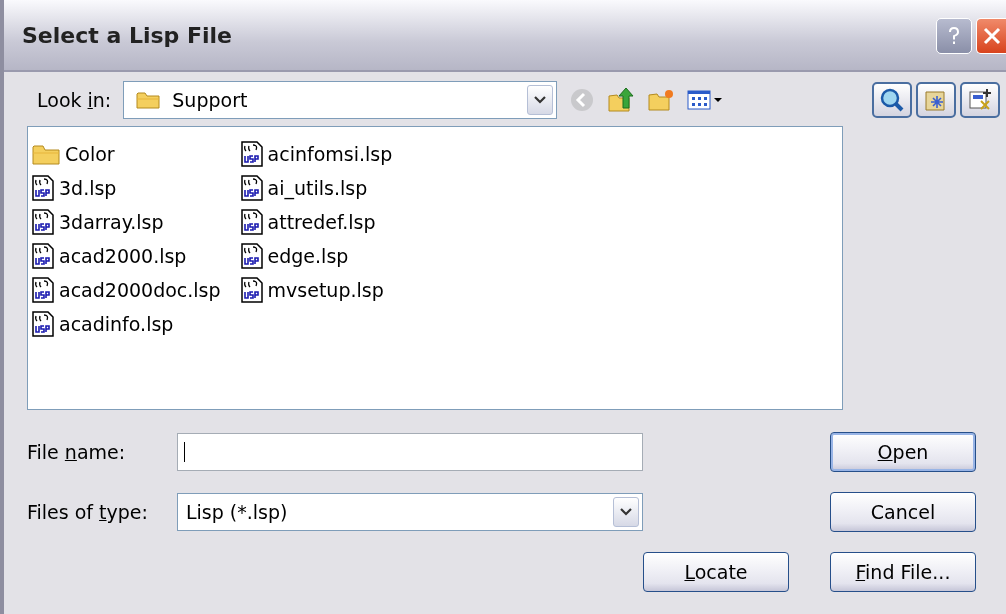 The width and height of the screenshot is (1006, 614). I want to click on up-folder-icon, so click(621, 100).